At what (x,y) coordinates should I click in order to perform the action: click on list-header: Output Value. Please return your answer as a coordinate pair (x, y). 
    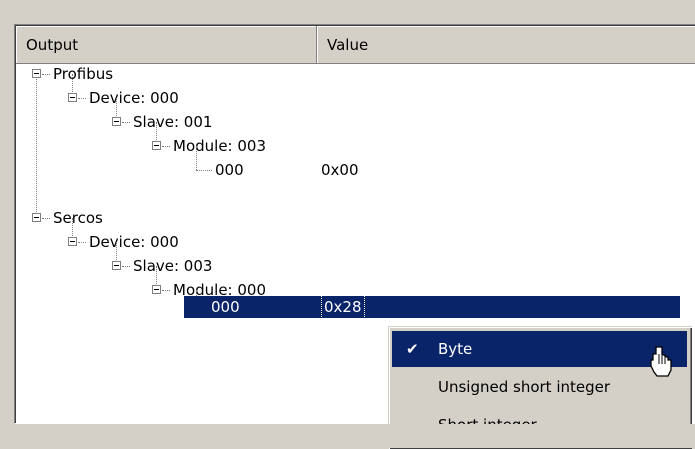
    Looking at the image, I should click on (355, 45).